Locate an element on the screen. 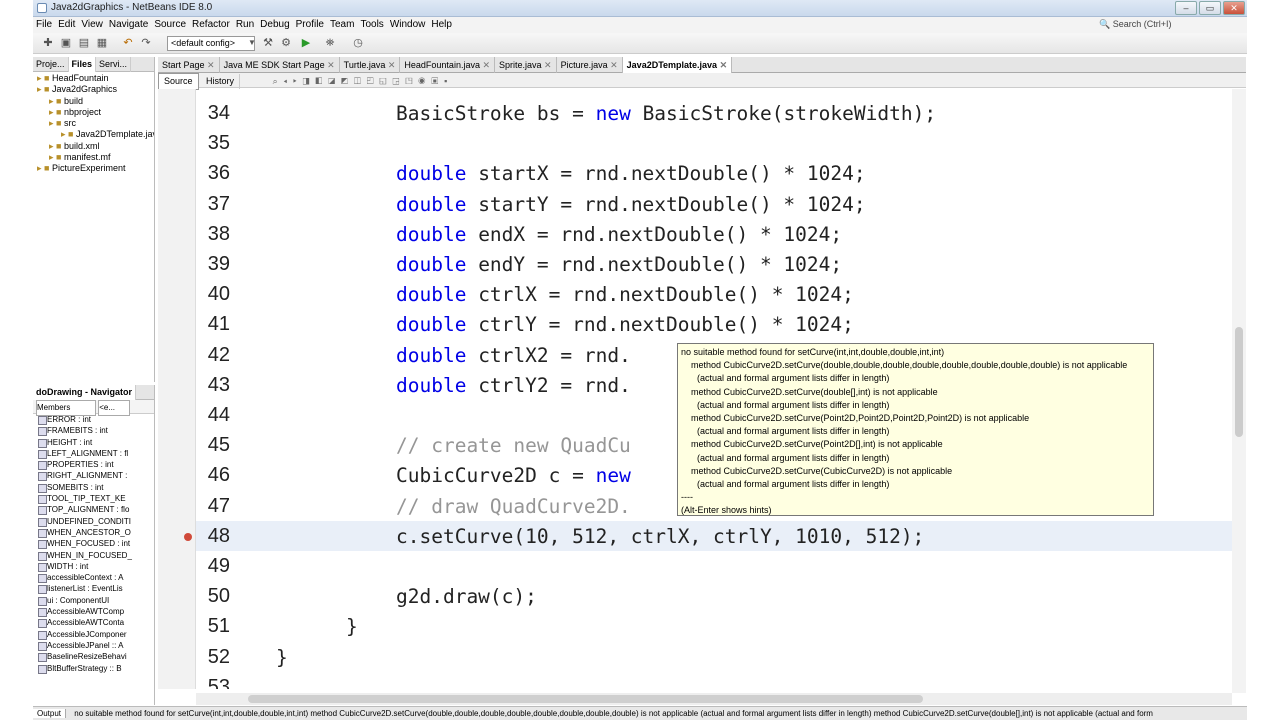 The height and width of the screenshot is (720, 1280). menu-help: Help is located at coordinates (441, 25).